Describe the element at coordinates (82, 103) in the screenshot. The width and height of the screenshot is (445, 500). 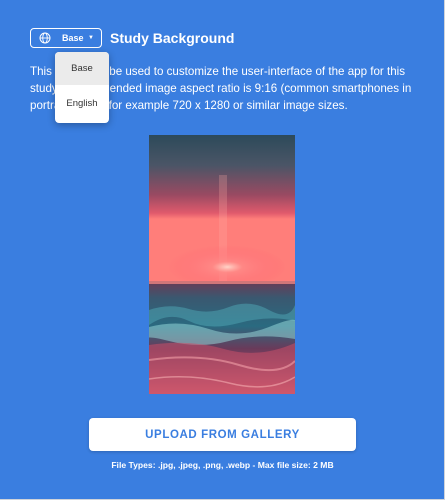
I see `language-option-english: English` at that location.